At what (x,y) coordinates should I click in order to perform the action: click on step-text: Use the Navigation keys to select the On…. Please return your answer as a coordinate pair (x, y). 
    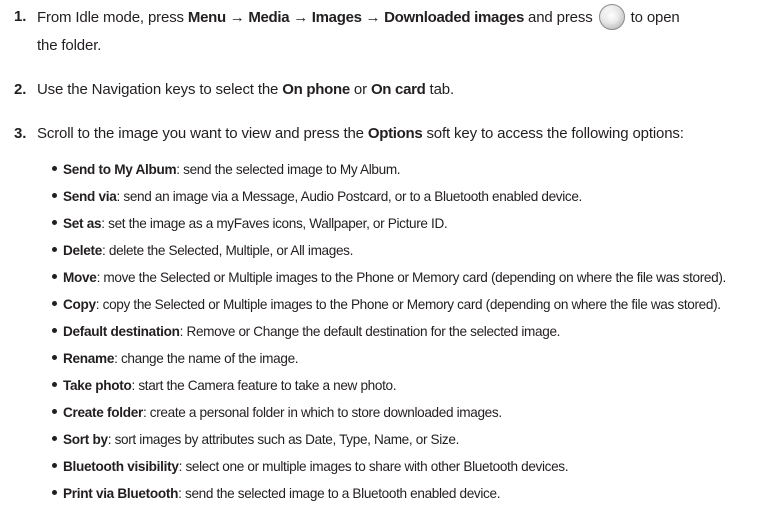
    Looking at the image, I should click on (407, 90).